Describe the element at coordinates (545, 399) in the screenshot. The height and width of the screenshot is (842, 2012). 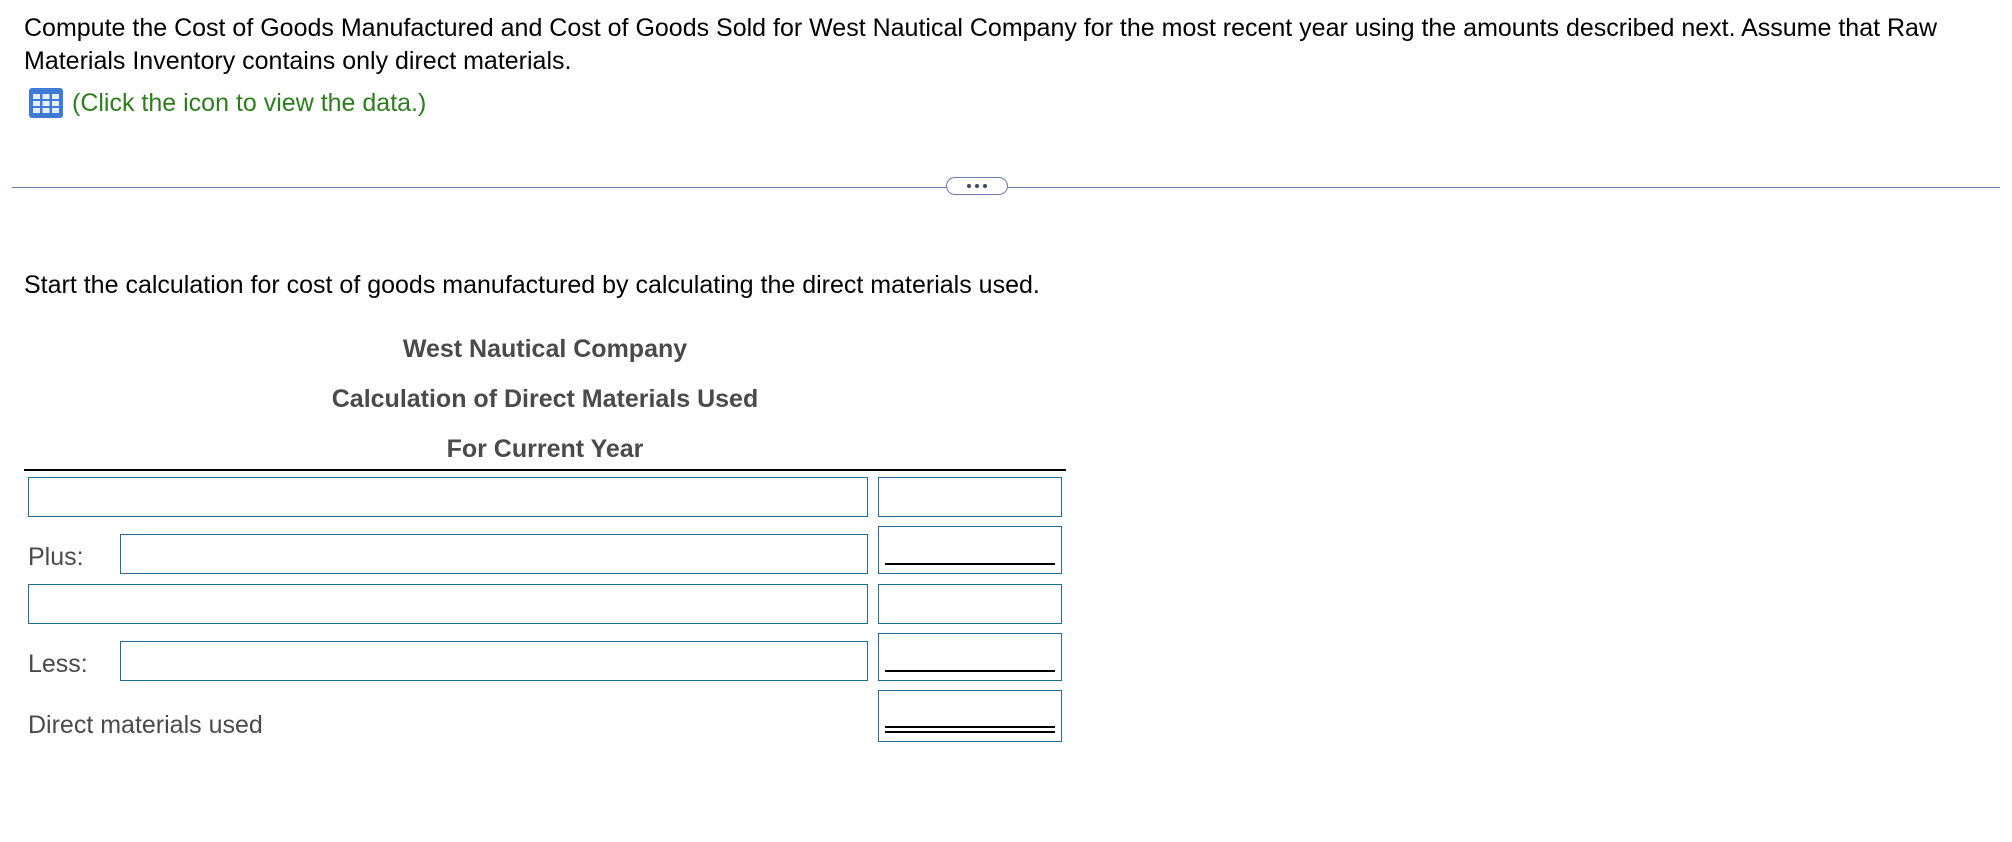
I see `statement-title: Calculation of Direct Materials Used` at that location.